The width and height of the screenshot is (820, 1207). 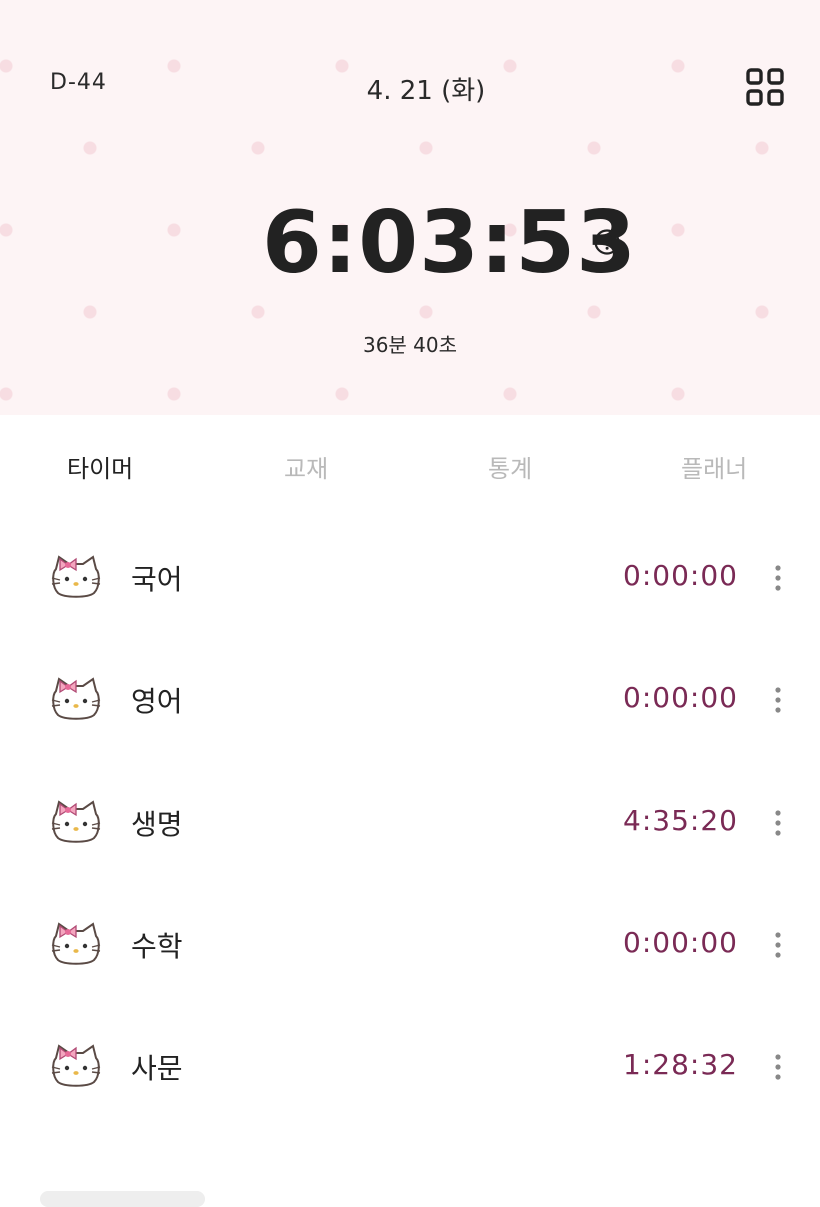 I want to click on tab-textbook: 교재, so click(x=306, y=466).